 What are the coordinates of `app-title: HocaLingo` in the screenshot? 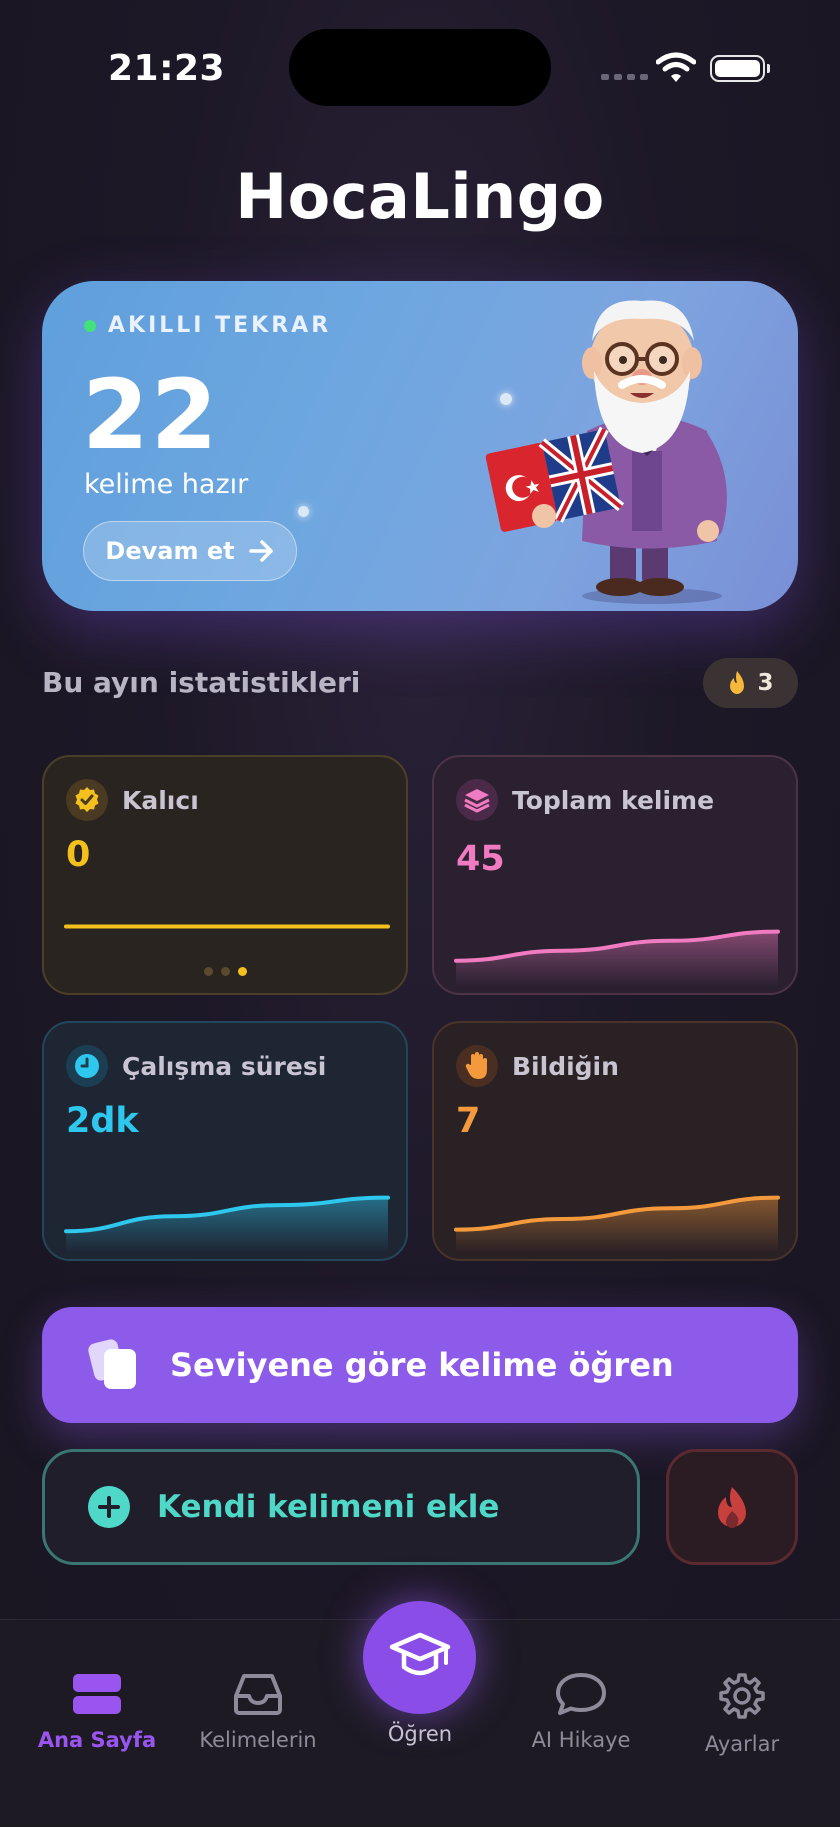 It's located at (420, 196).